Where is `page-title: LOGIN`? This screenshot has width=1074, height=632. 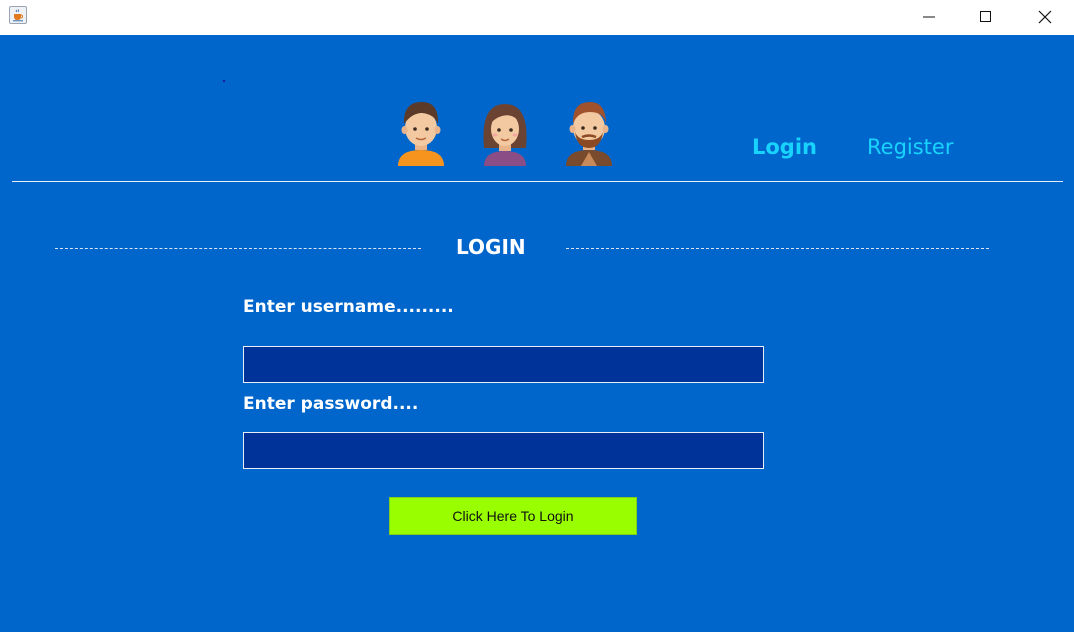 page-title: LOGIN is located at coordinates (491, 247).